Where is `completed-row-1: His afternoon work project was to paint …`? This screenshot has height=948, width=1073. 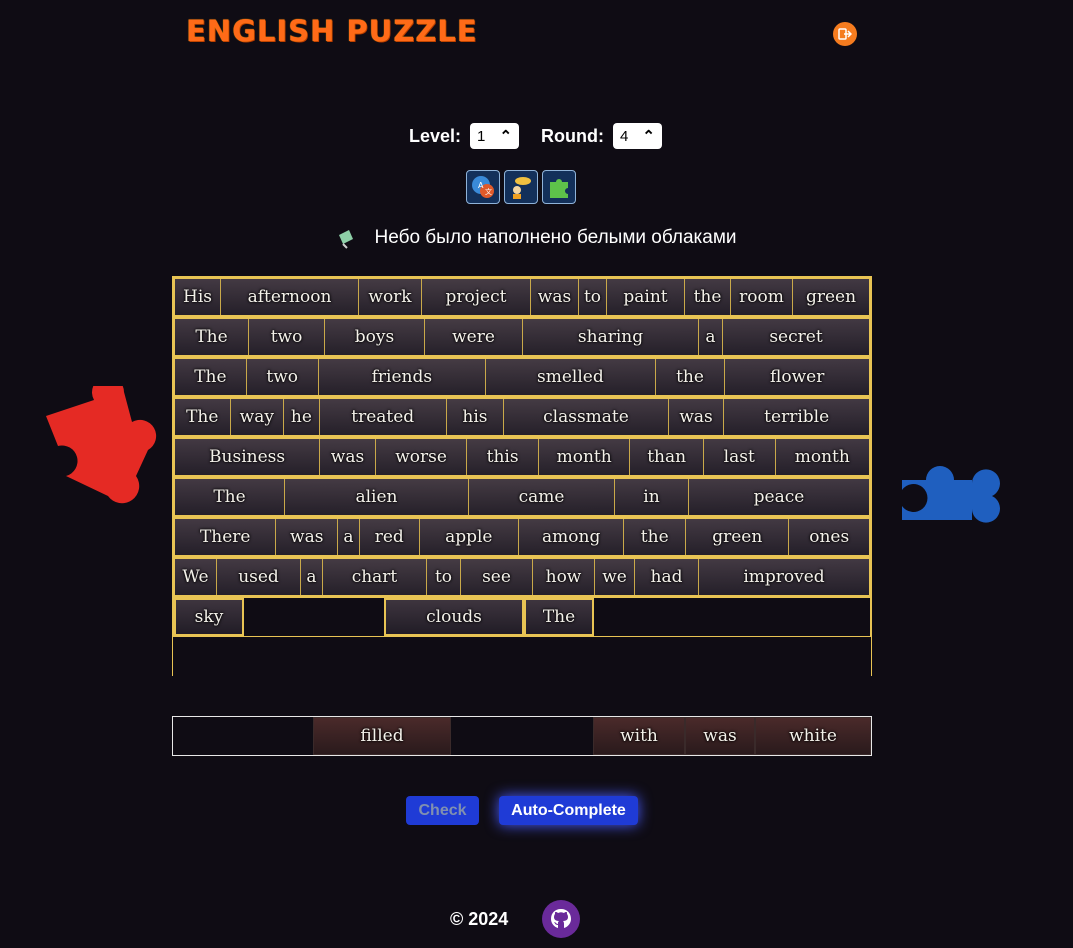
completed-row-1: His afternoon work project was to paint … is located at coordinates (522, 297).